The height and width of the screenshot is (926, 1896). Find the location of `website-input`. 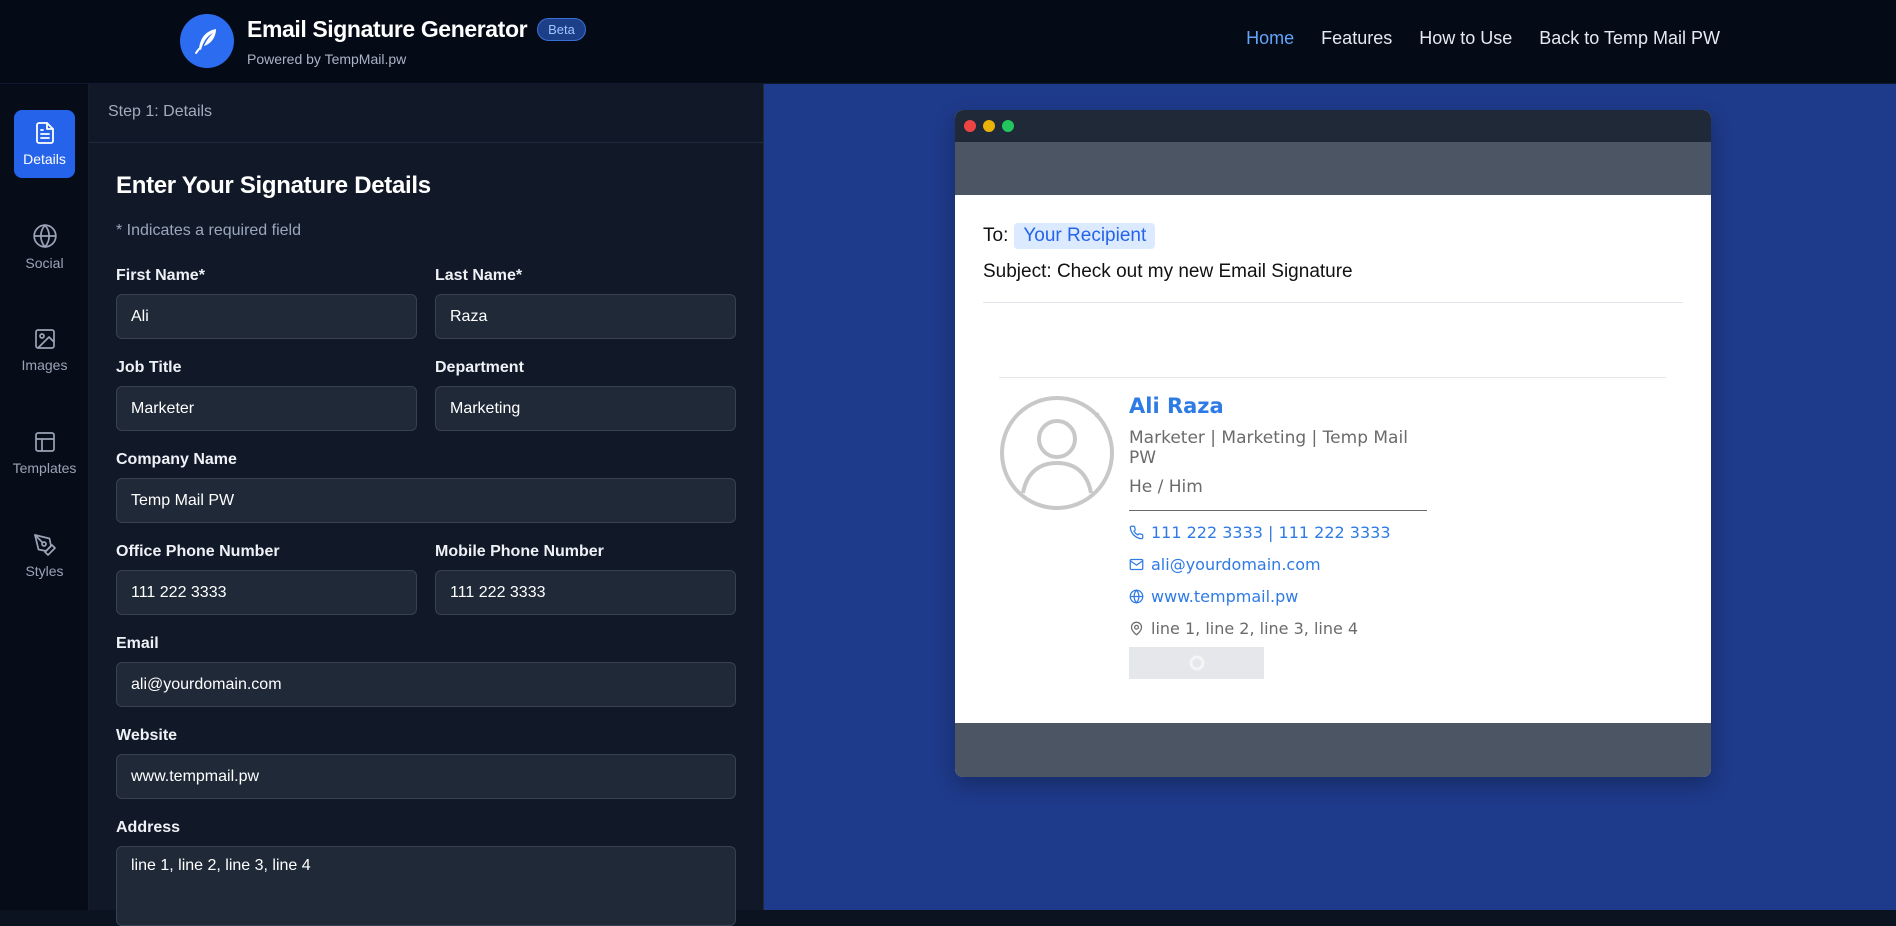

website-input is located at coordinates (426, 776).